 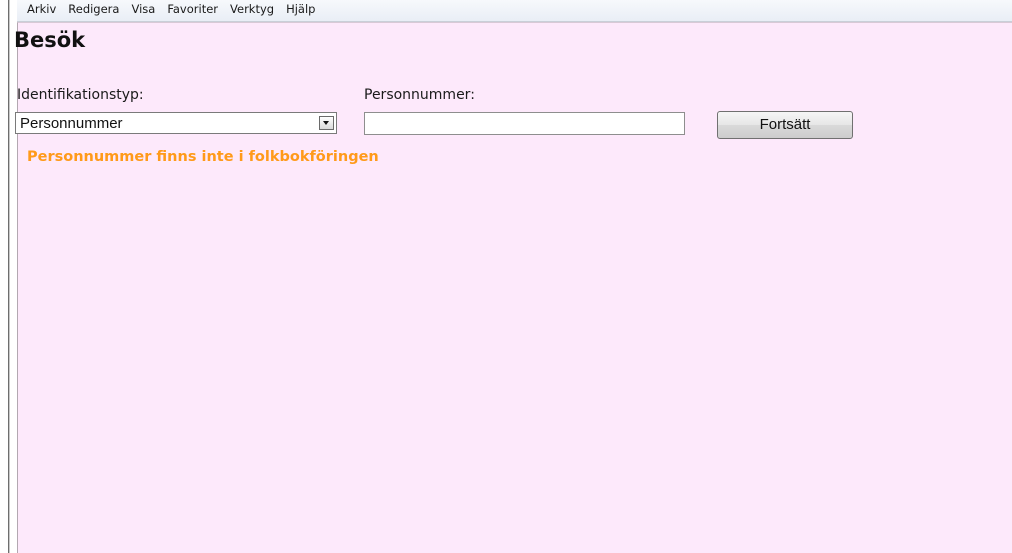 I want to click on window-left-border, so click(x=8, y=276).